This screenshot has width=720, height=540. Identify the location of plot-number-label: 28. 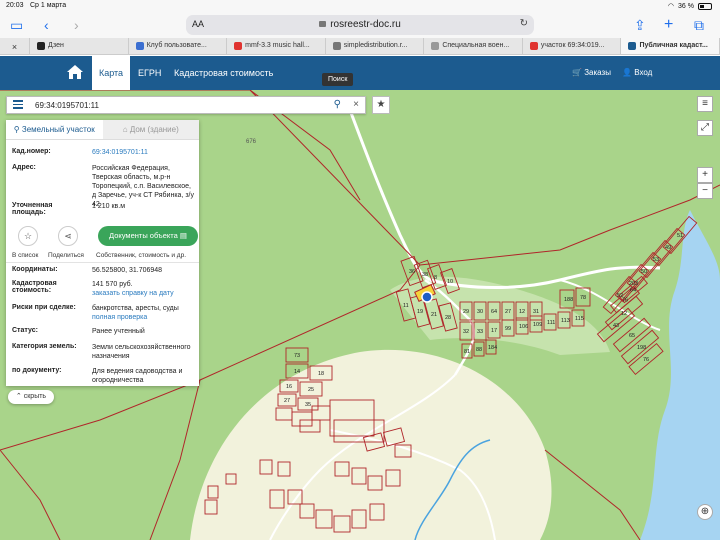
(448, 318).